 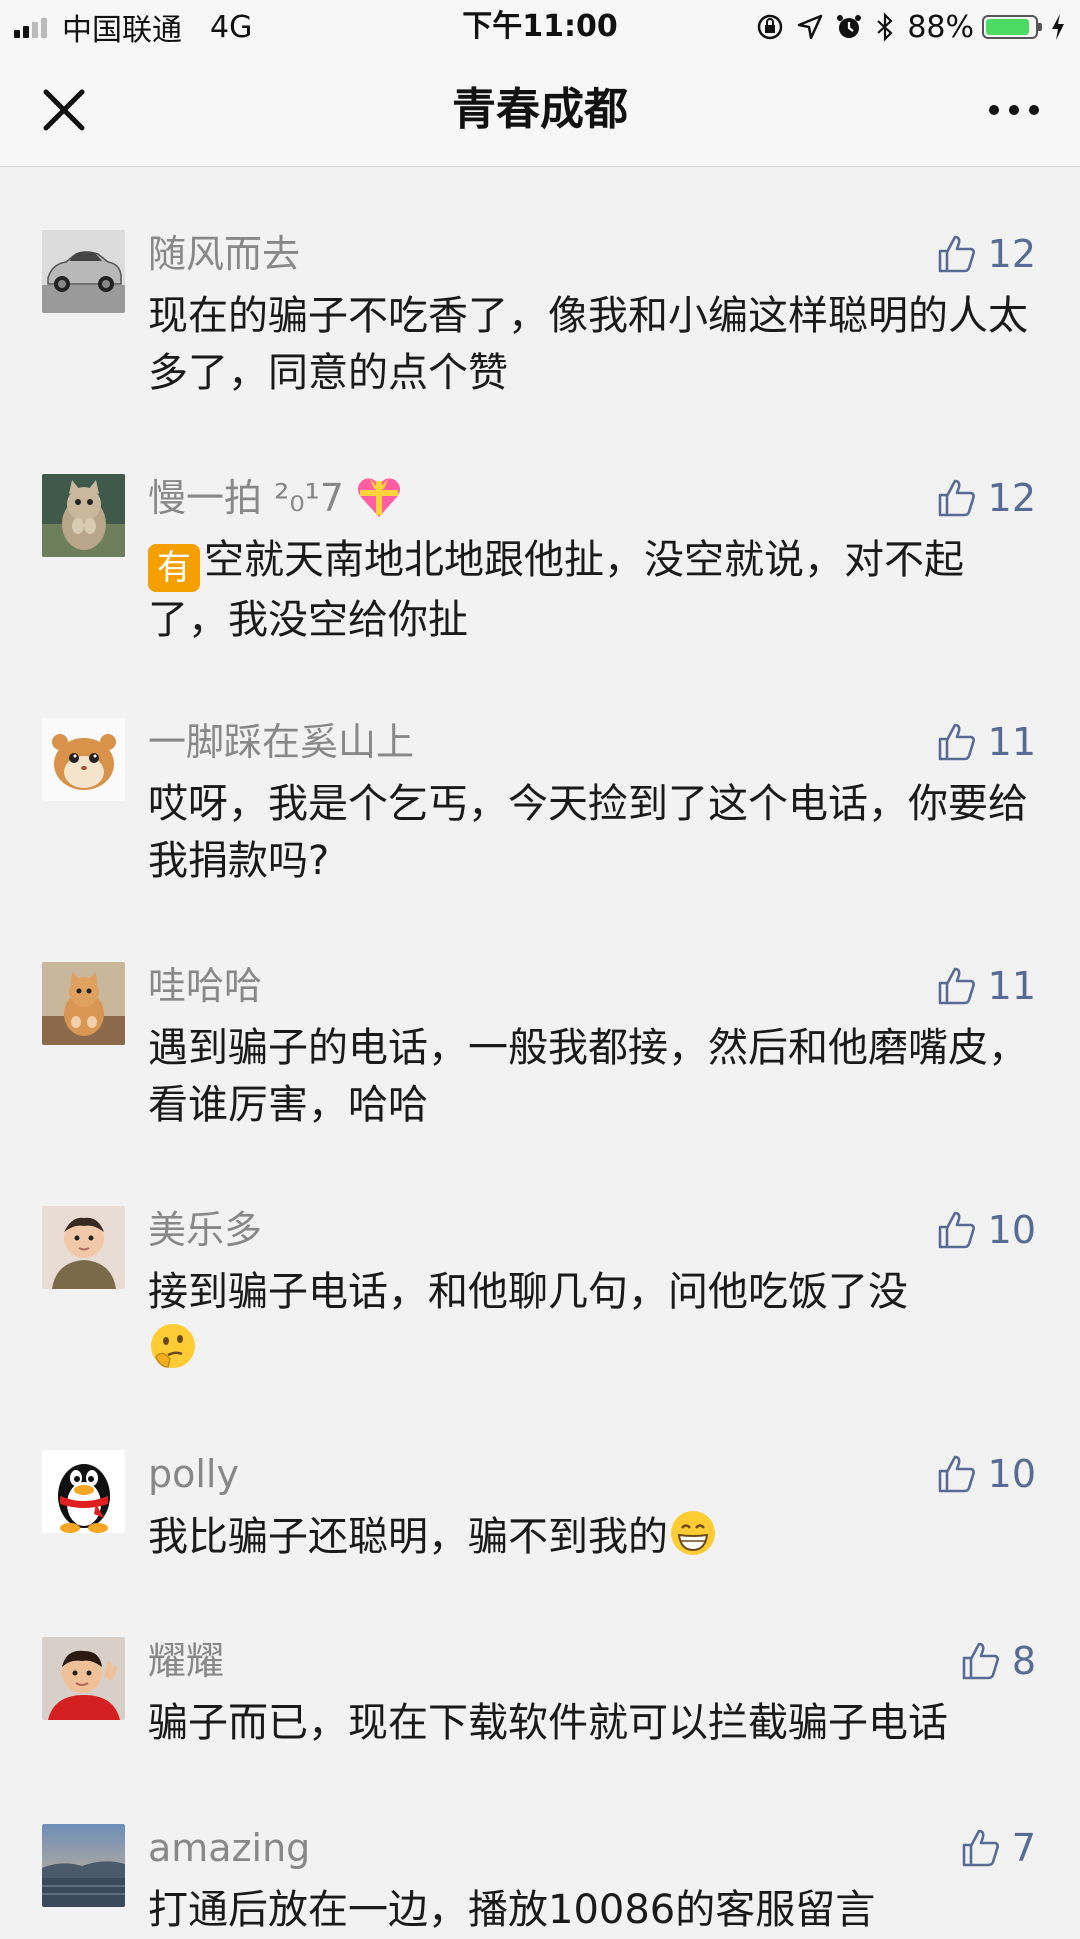 I want to click on like-count: 8, so click(x=1023, y=1661).